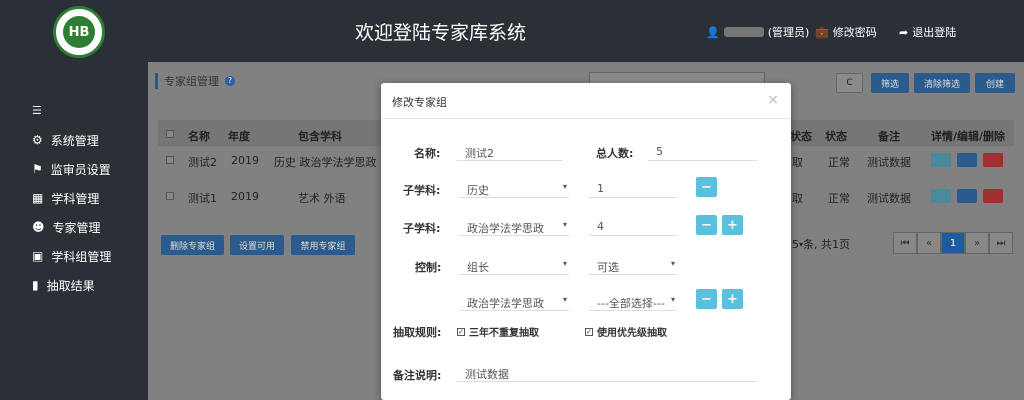 The image size is (1024, 400). What do you see at coordinates (706, 187) in the screenshot?
I see `sub1-remove-button: −` at bounding box center [706, 187].